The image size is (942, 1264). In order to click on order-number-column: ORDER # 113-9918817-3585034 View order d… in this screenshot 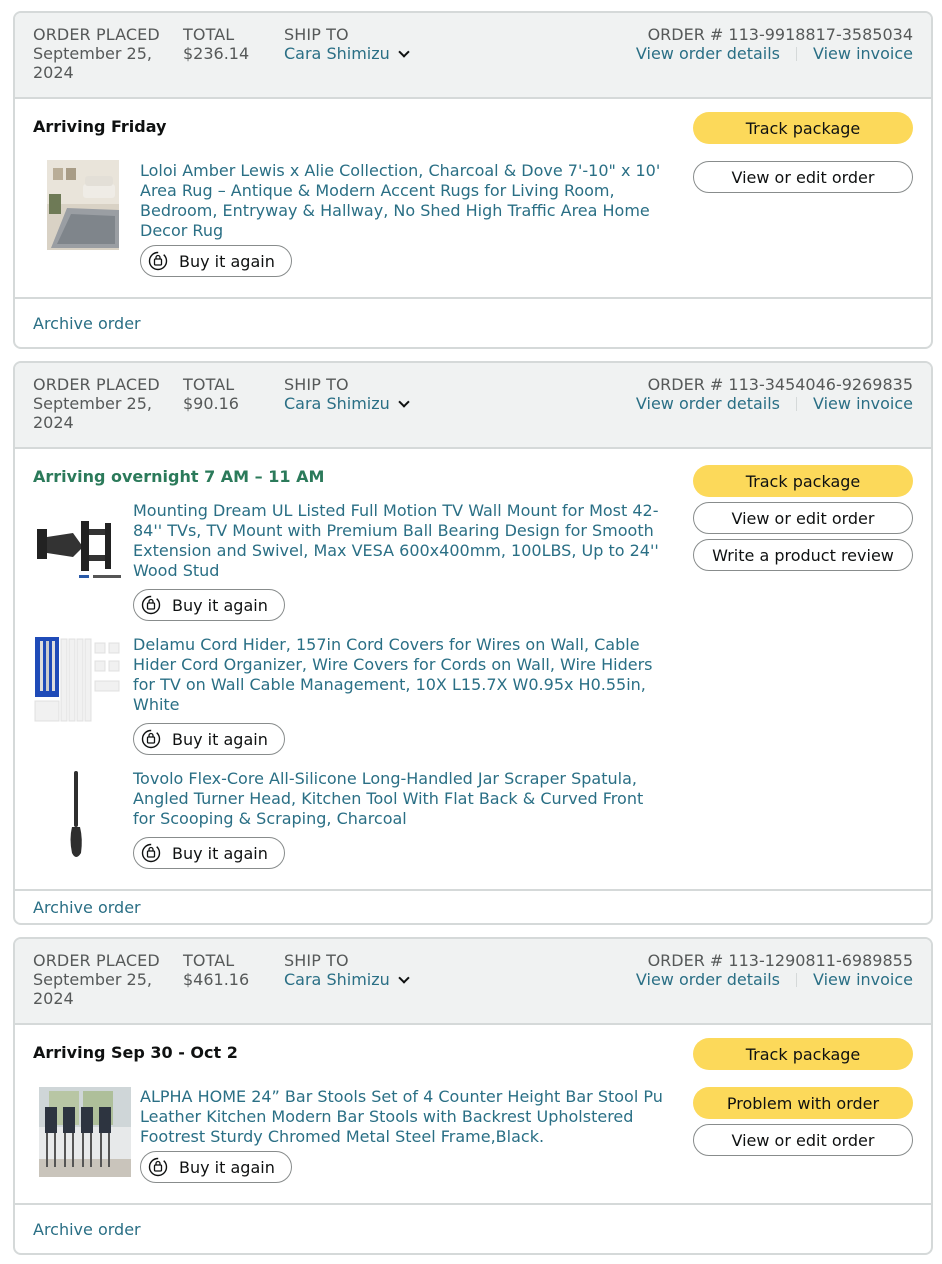, I will do `click(774, 44)`.